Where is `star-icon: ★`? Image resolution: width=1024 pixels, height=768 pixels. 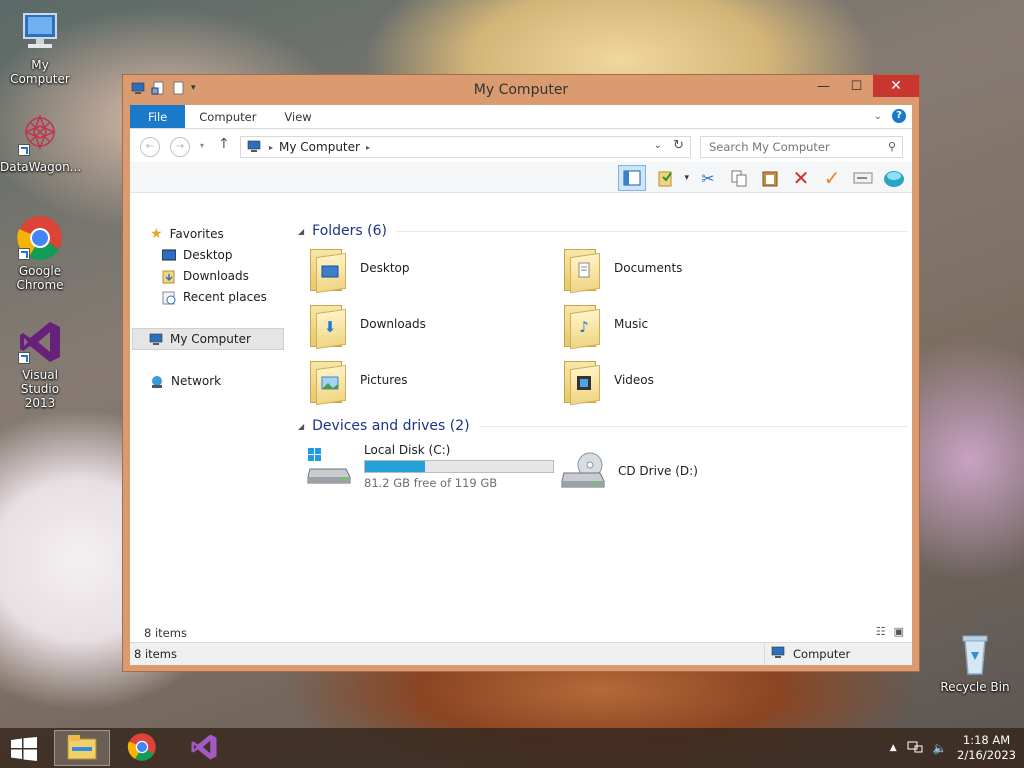 star-icon: ★ is located at coordinates (156, 234).